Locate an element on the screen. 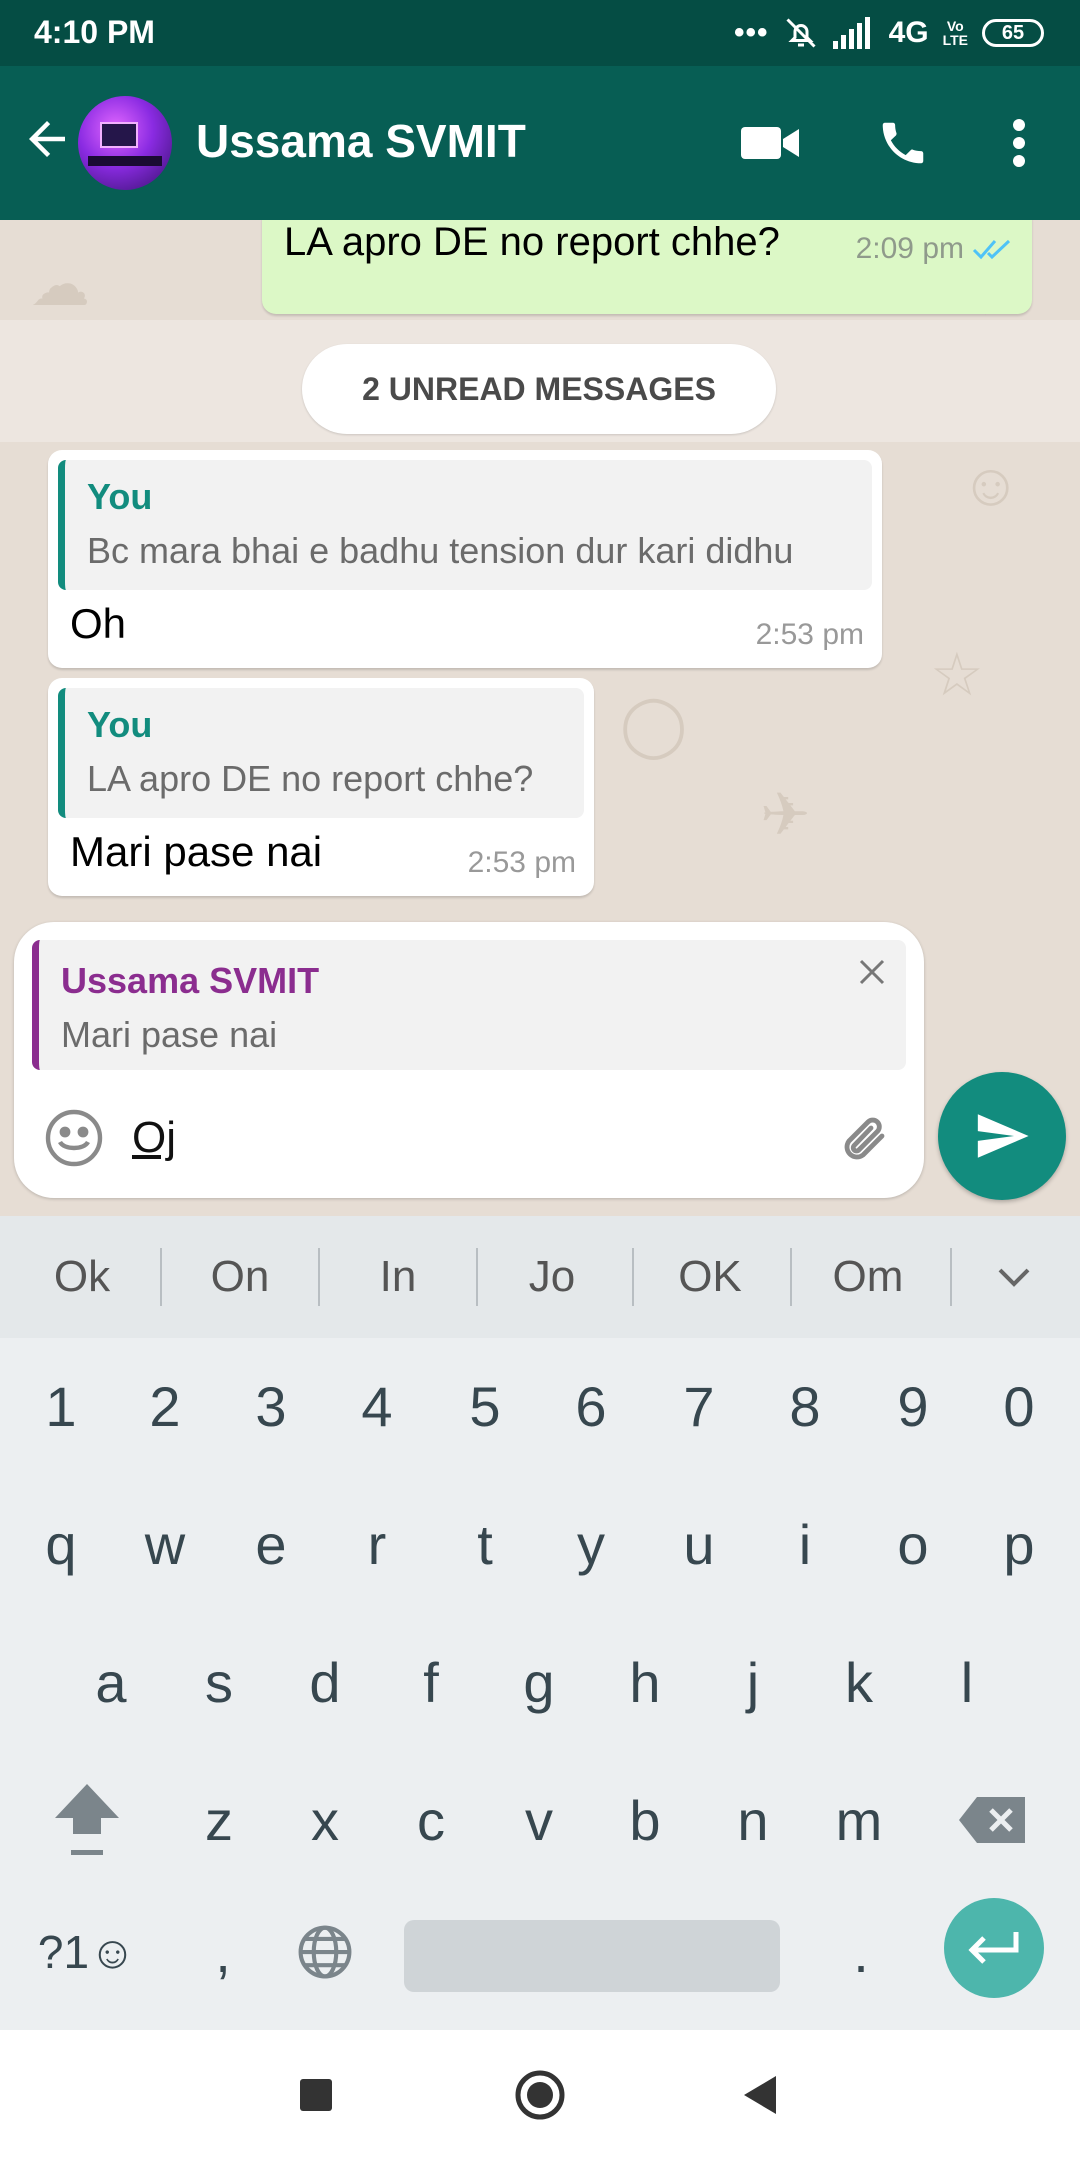 The width and height of the screenshot is (1080, 2160). outgoing-message-text: LA apro DE no report chhe? is located at coordinates (532, 242).